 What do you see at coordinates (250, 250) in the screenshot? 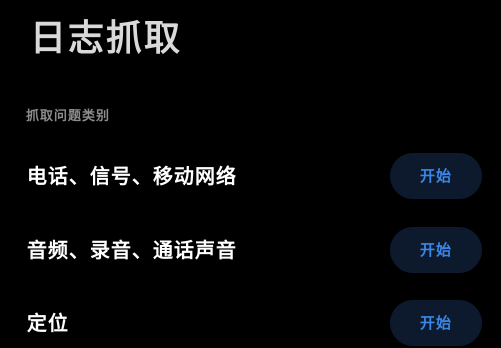
I see `category-row-audio-recording-call: 音频、录音、通话声音 开始` at bounding box center [250, 250].